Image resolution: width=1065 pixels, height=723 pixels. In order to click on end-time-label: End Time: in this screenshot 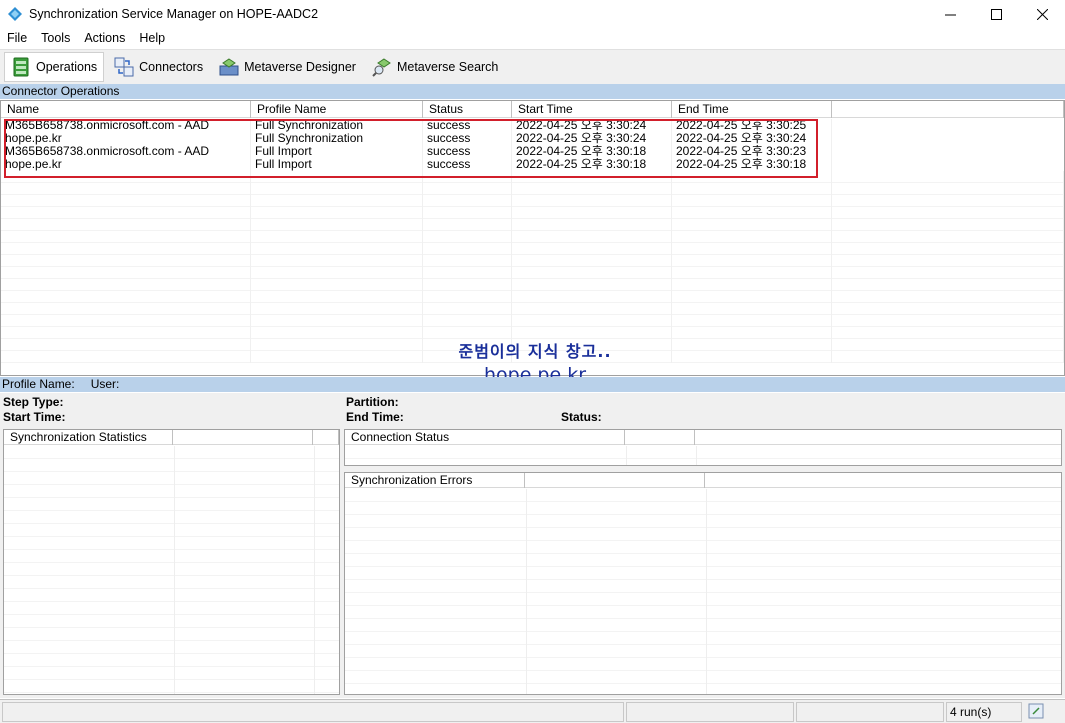, I will do `click(375, 417)`.